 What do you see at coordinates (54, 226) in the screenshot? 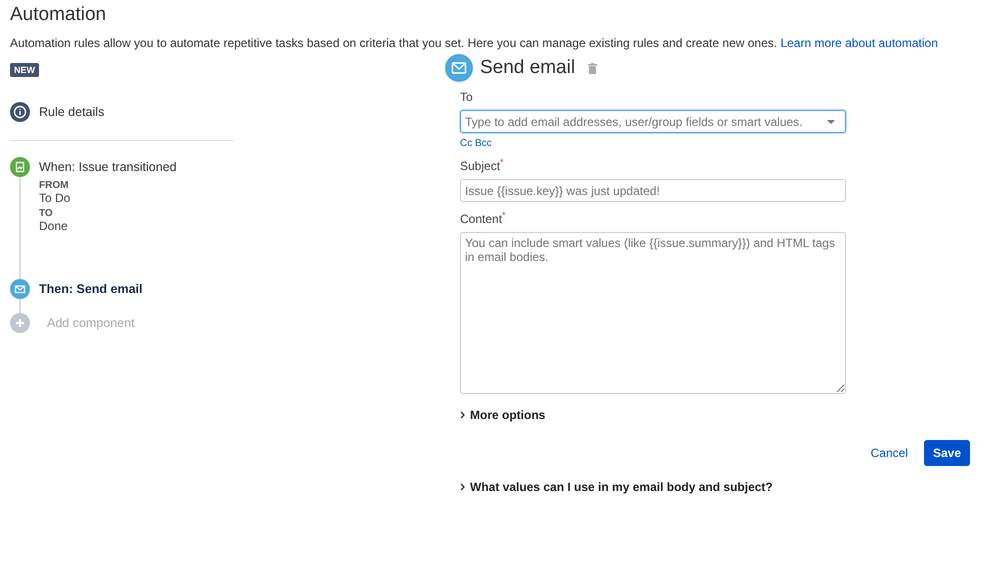
I see `detail-value: Done` at bounding box center [54, 226].